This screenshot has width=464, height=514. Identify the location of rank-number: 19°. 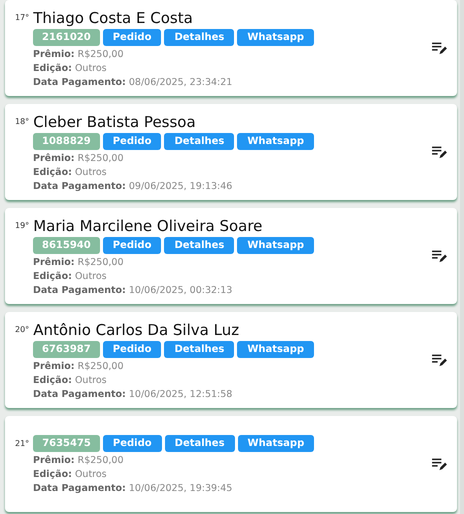
(22, 225).